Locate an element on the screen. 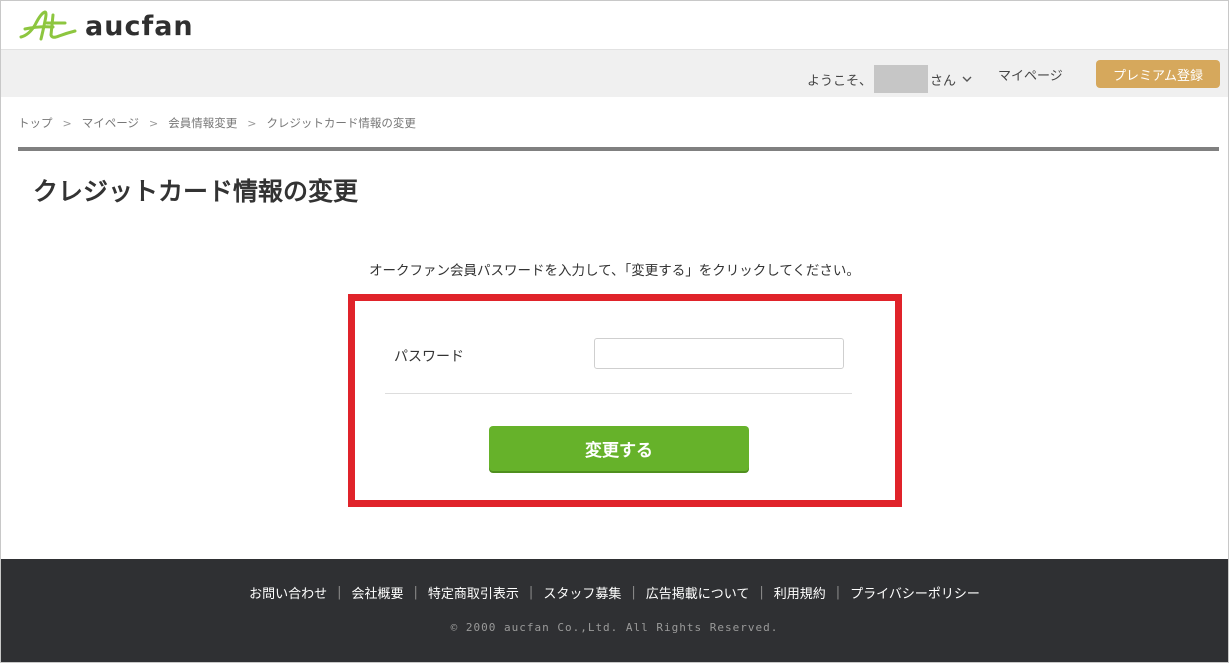 The width and height of the screenshot is (1229, 663). logo-text: aucfan is located at coordinates (139, 26).